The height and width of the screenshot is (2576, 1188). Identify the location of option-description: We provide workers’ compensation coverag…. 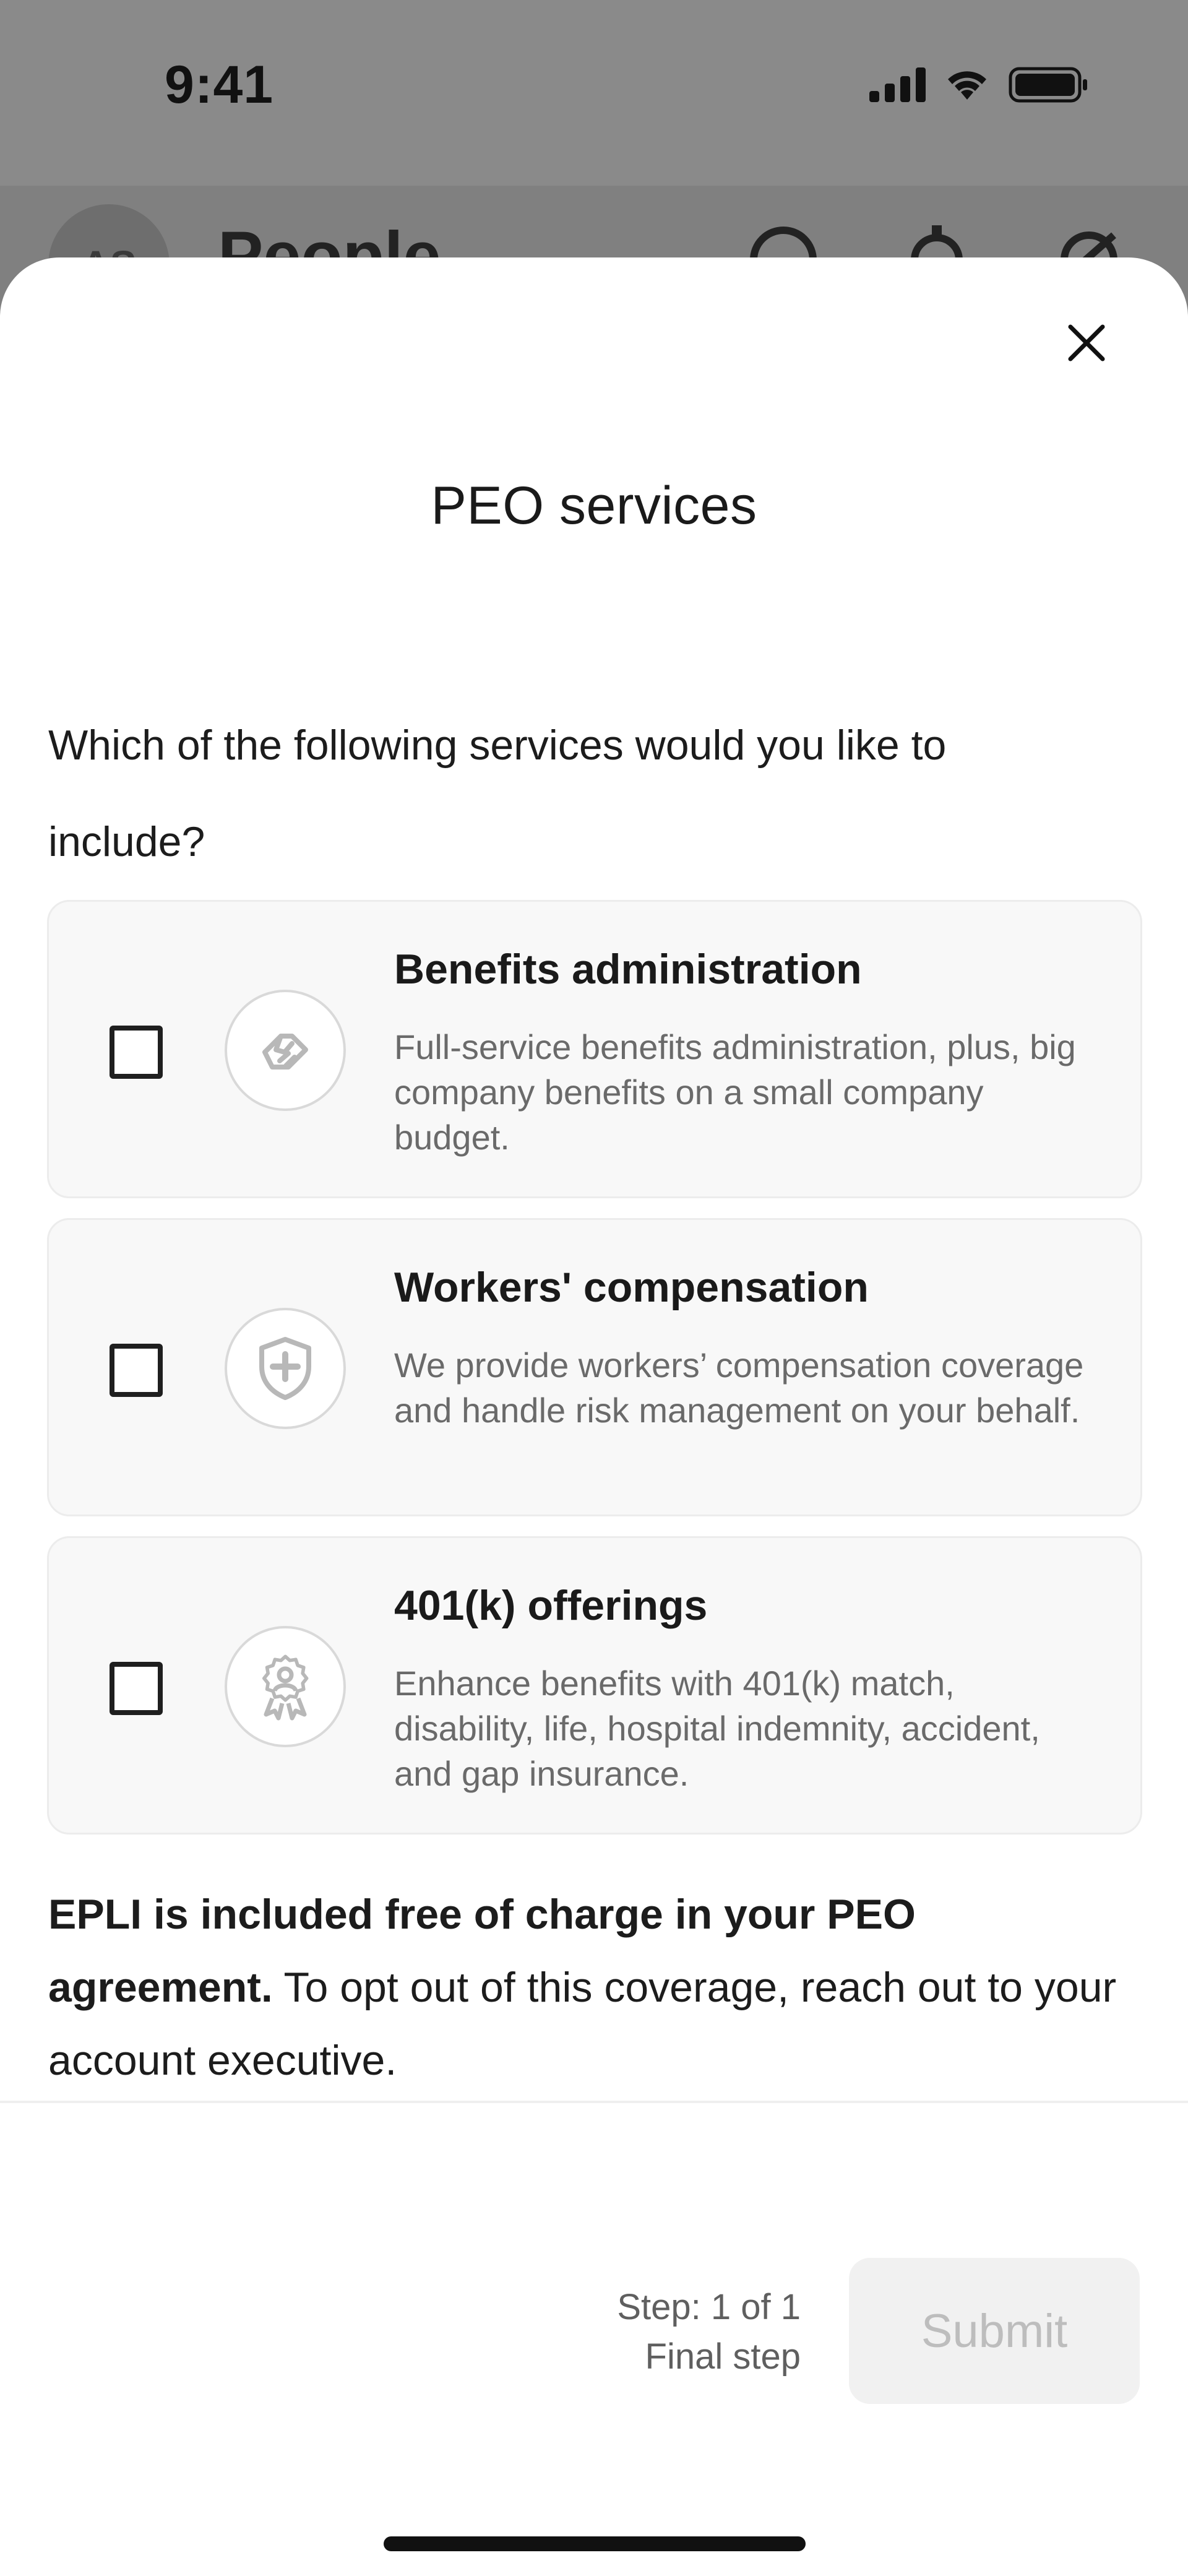
(739, 1388).